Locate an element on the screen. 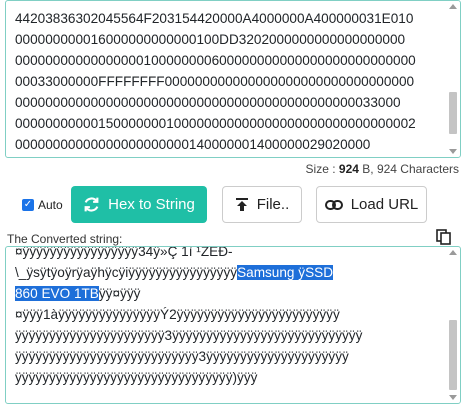 The width and height of the screenshot is (474, 408). auto-checkbox: ✓ Auto is located at coordinates (42, 205).